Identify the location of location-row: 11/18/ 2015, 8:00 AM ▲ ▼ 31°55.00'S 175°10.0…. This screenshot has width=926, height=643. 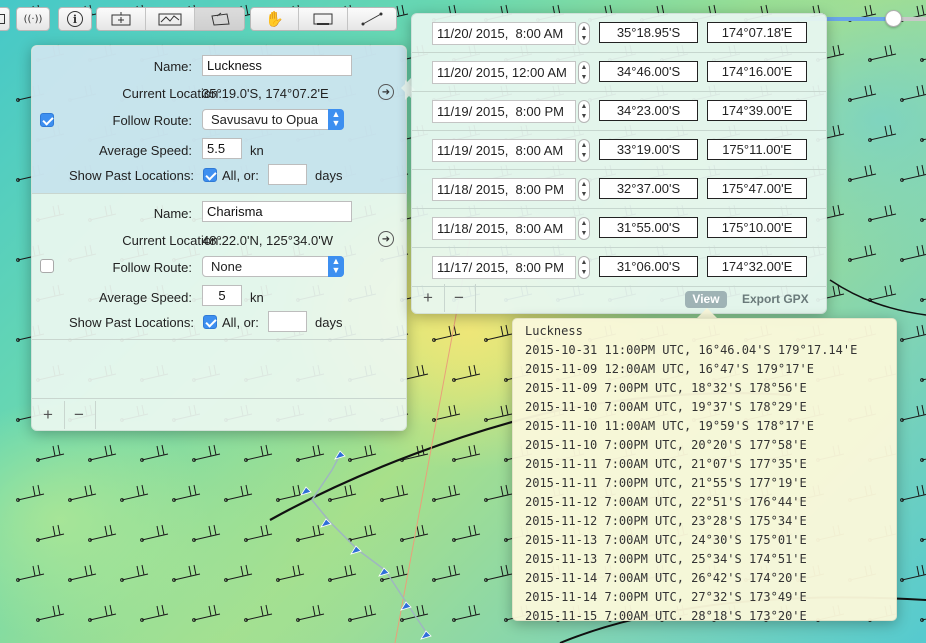
(619, 228).